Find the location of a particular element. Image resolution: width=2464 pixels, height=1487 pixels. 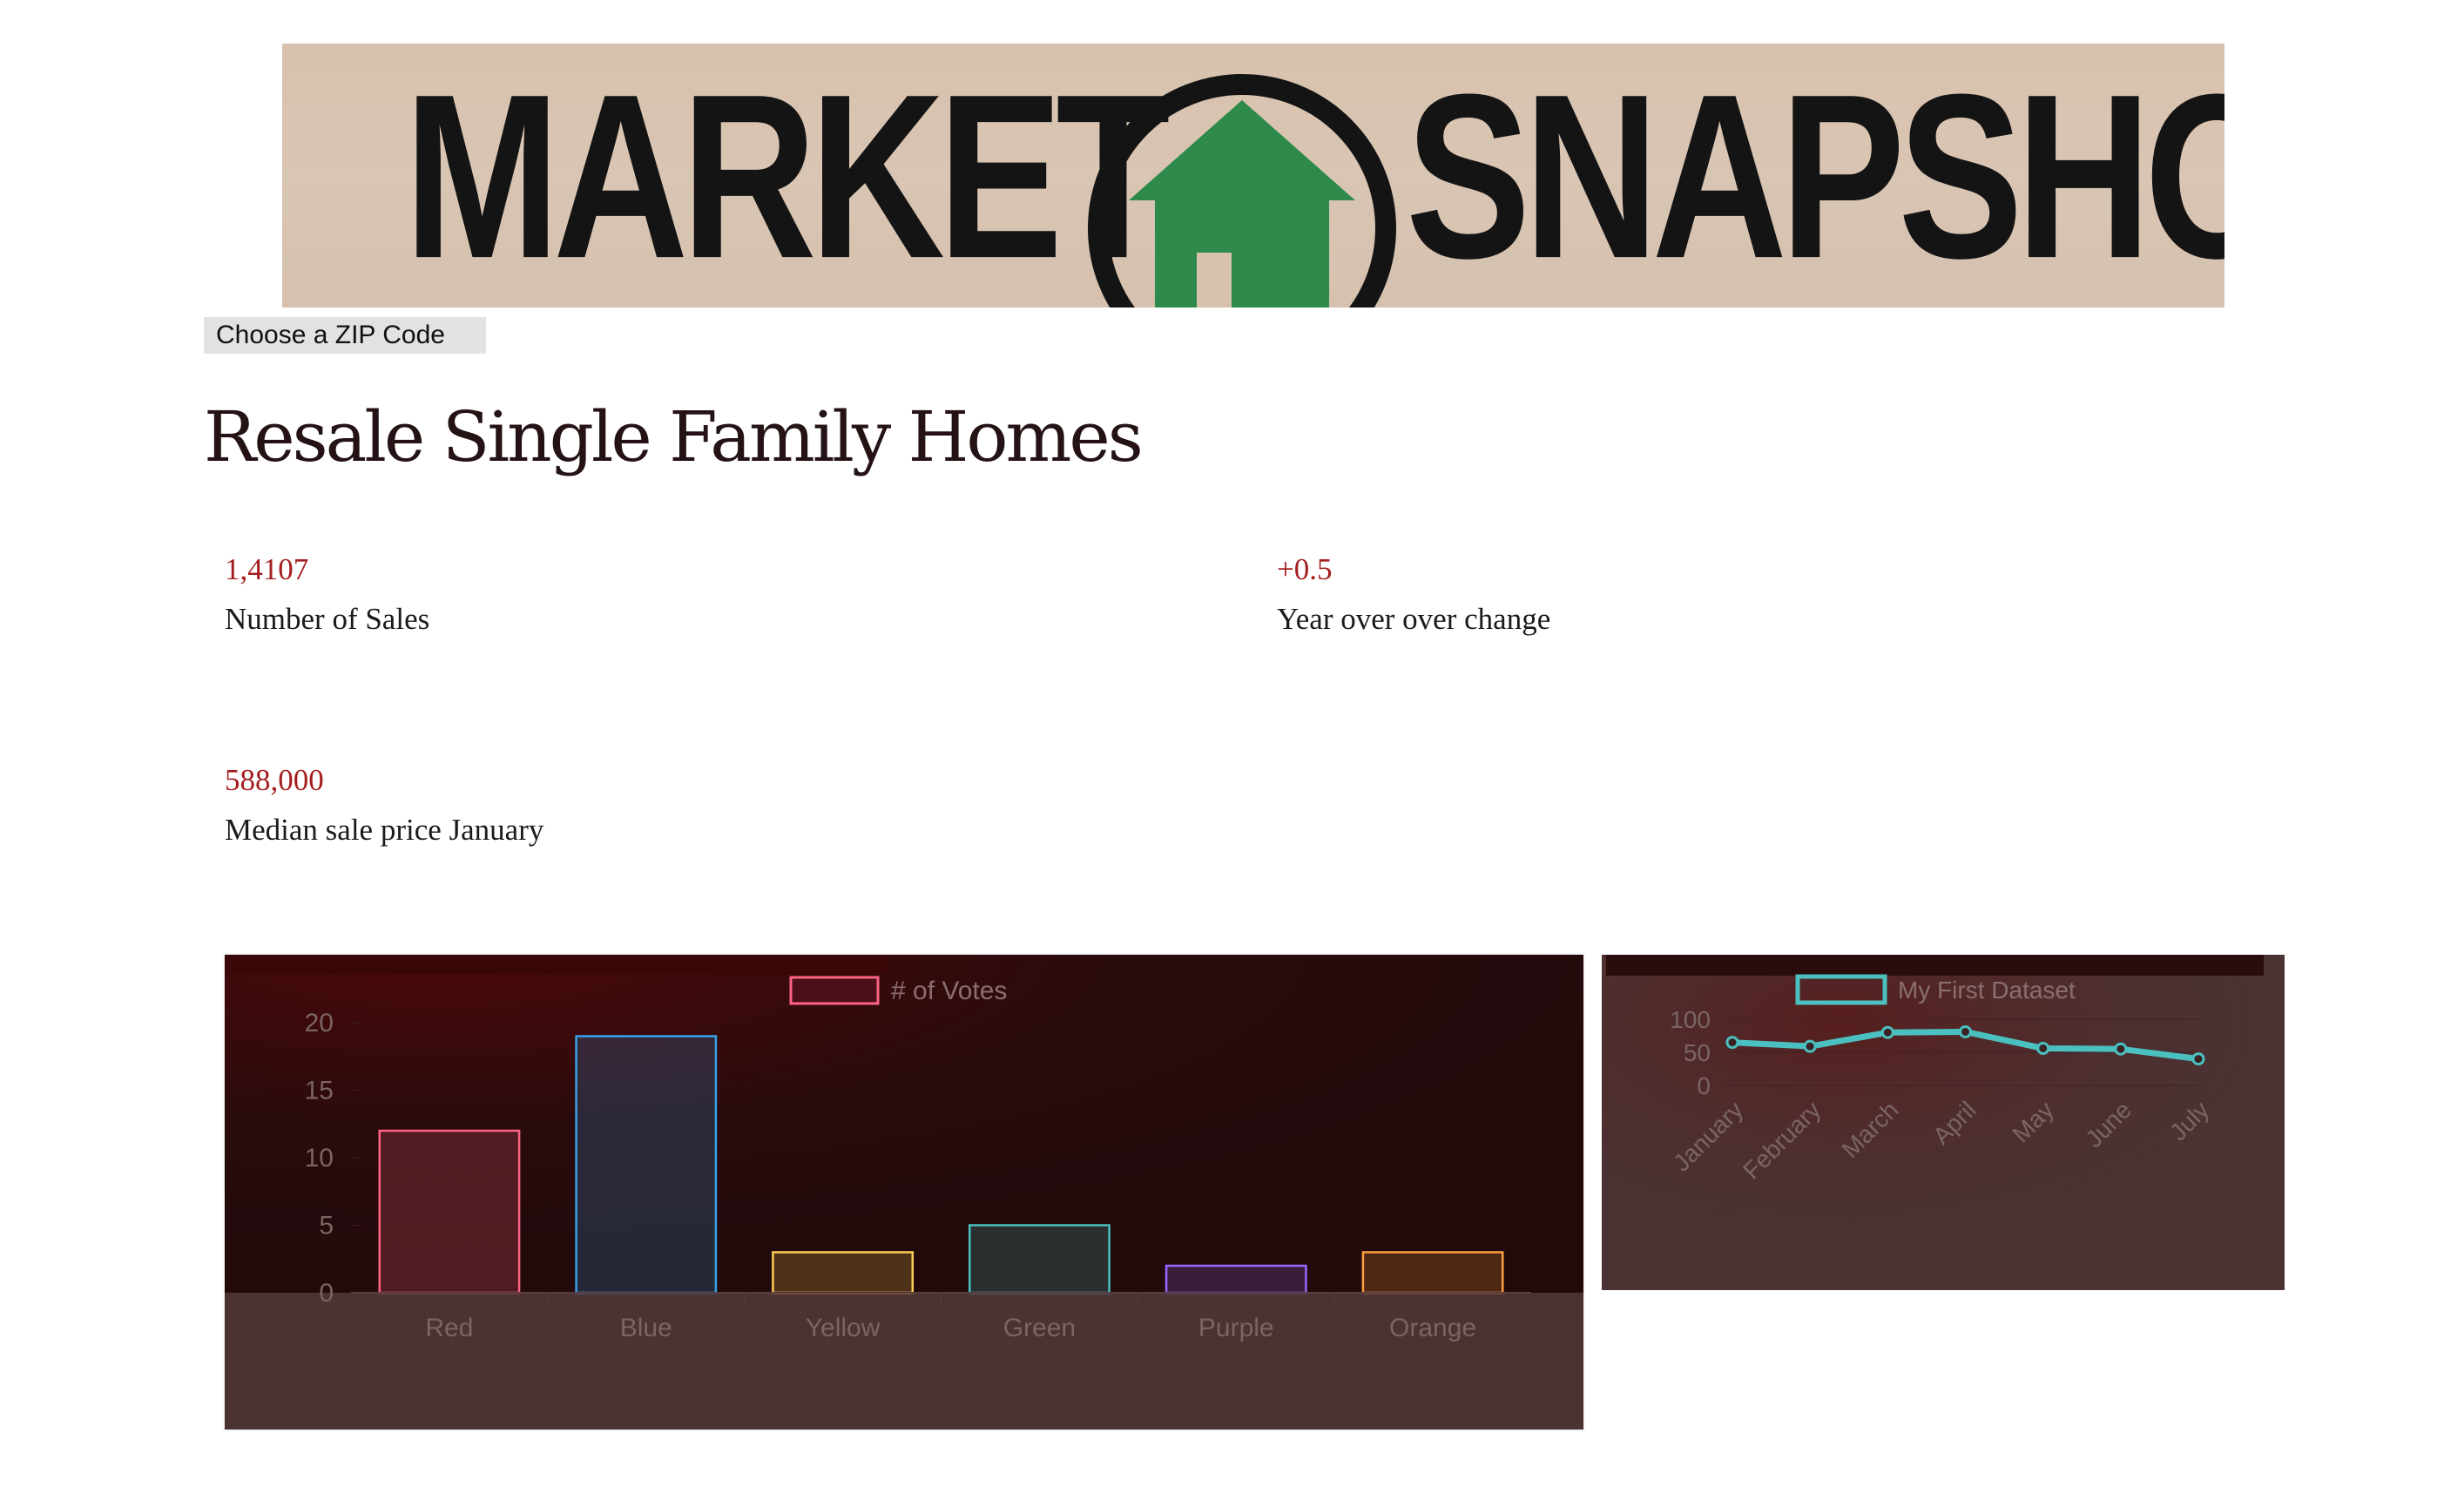

legend-swatch-votes is located at coordinates (834, 990).